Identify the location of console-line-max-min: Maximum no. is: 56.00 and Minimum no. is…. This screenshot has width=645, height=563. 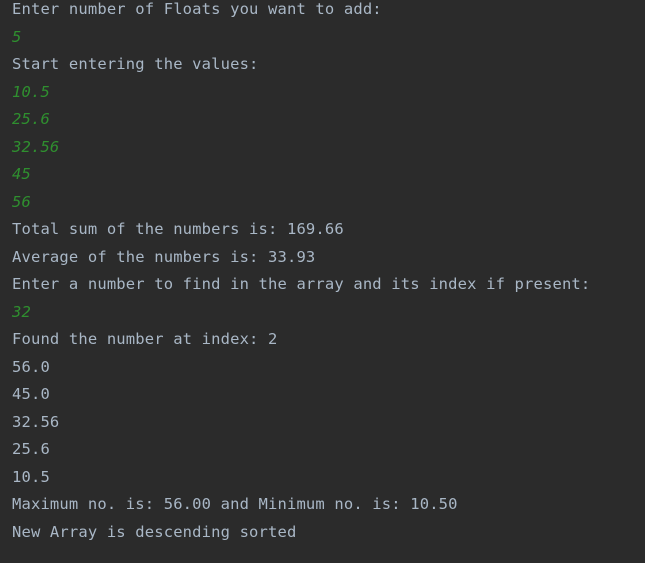
(235, 504).